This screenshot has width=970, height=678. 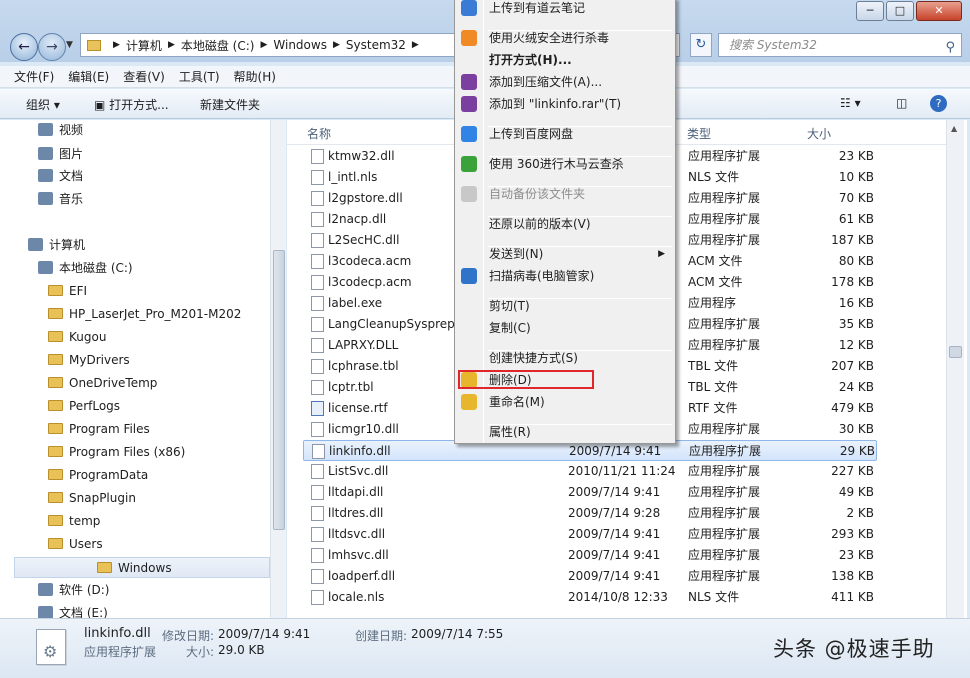 What do you see at coordinates (857, 451) in the screenshot?
I see `file-size: 29 KB` at bounding box center [857, 451].